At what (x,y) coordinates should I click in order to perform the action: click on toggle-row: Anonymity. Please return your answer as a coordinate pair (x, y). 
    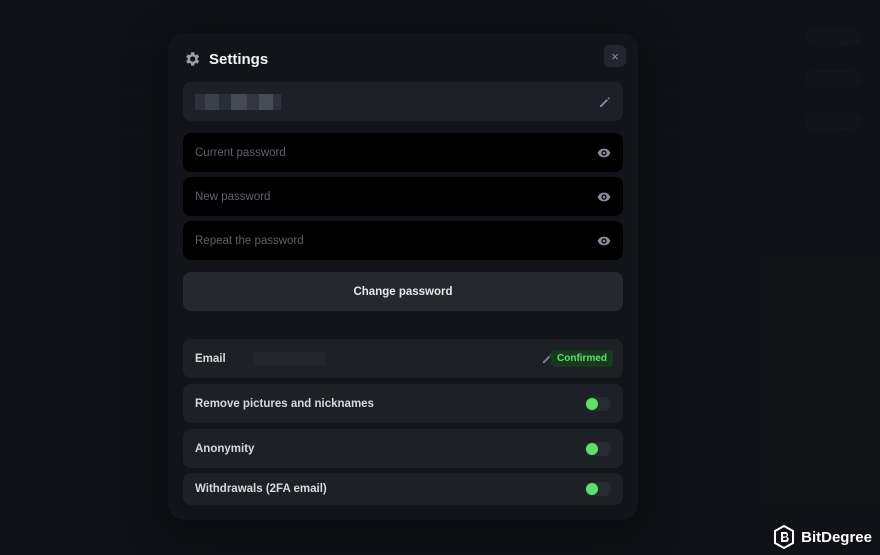
    Looking at the image, I should click on (403, 448).